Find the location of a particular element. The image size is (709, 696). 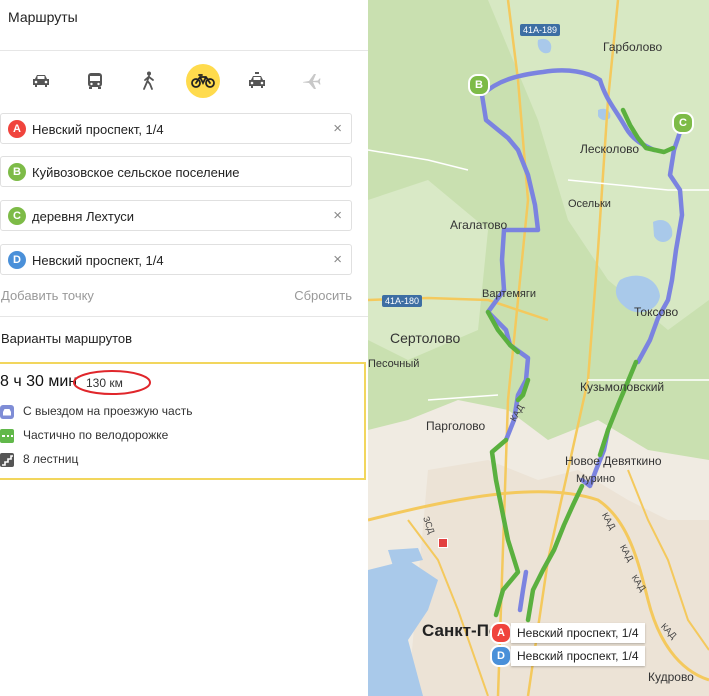

waypoint-a-text: Невский проспект, 1/4 is located at coordinates (98, 129).